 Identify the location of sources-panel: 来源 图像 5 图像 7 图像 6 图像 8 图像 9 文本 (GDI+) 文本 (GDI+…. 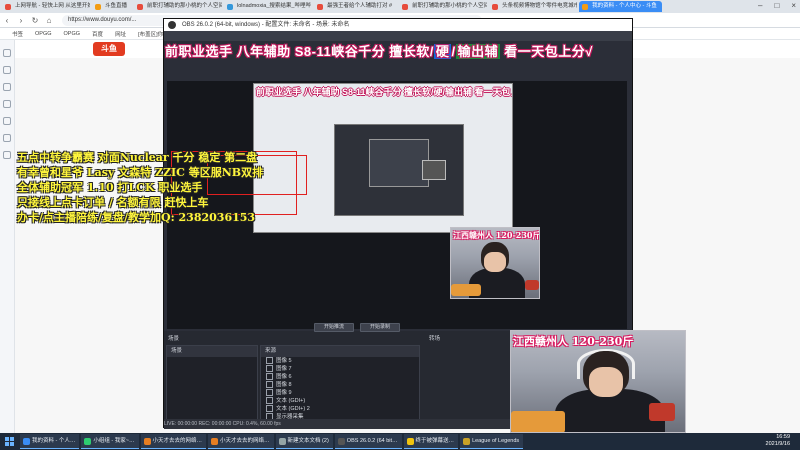
(340, 386).